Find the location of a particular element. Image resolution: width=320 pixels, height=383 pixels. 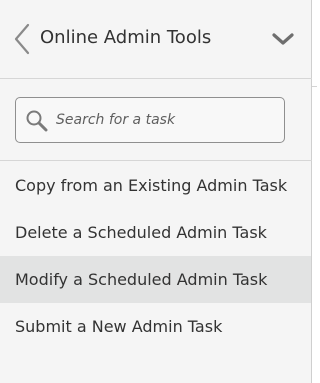

chevron-left-icon is located at coordinates (22, 39).